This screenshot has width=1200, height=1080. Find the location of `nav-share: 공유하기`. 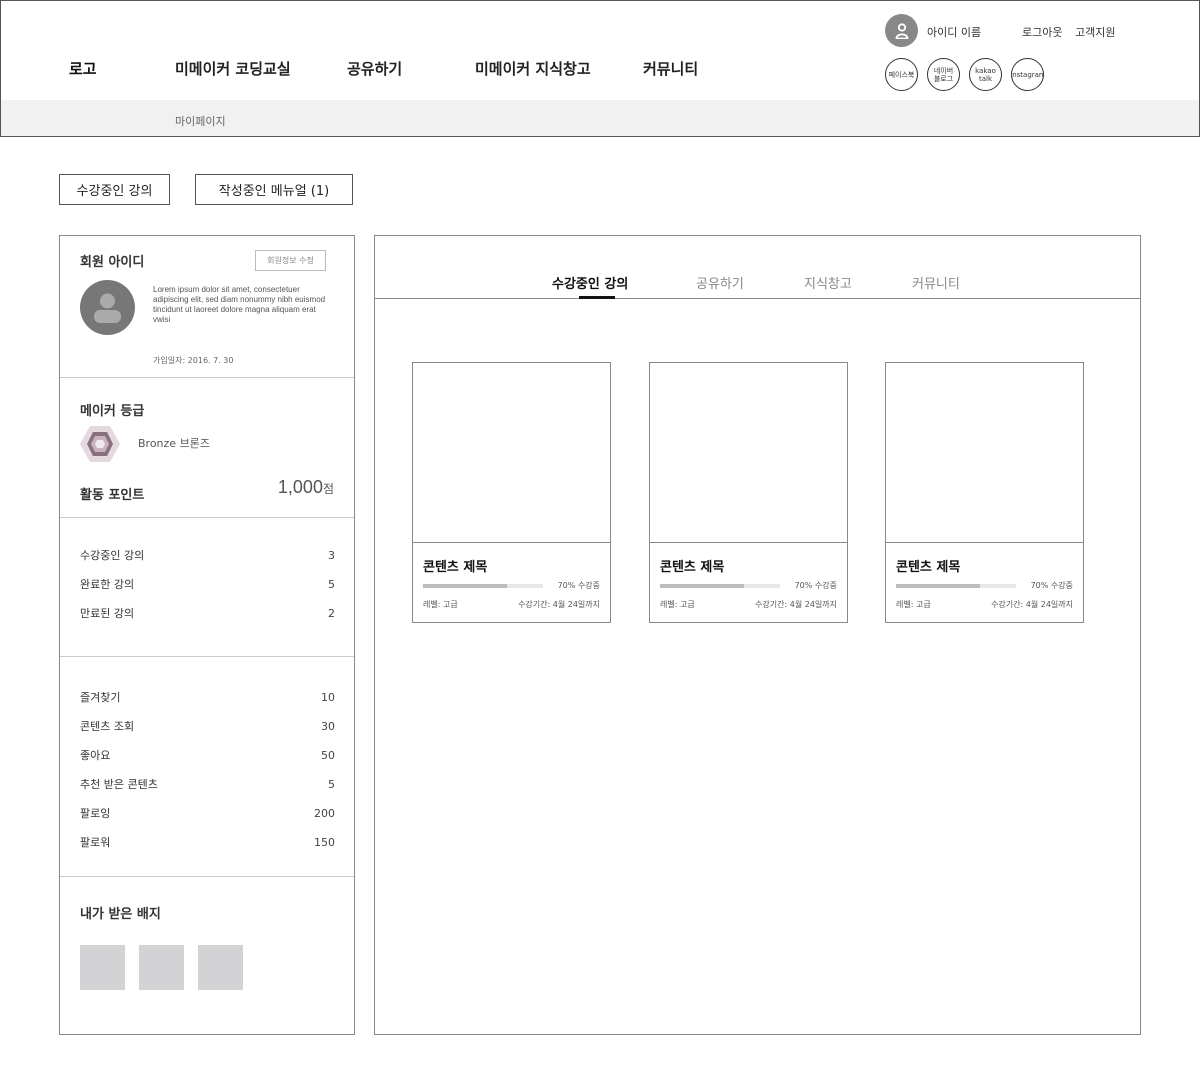

nav-share: 공유하기 is located at coordinates (374, 68).